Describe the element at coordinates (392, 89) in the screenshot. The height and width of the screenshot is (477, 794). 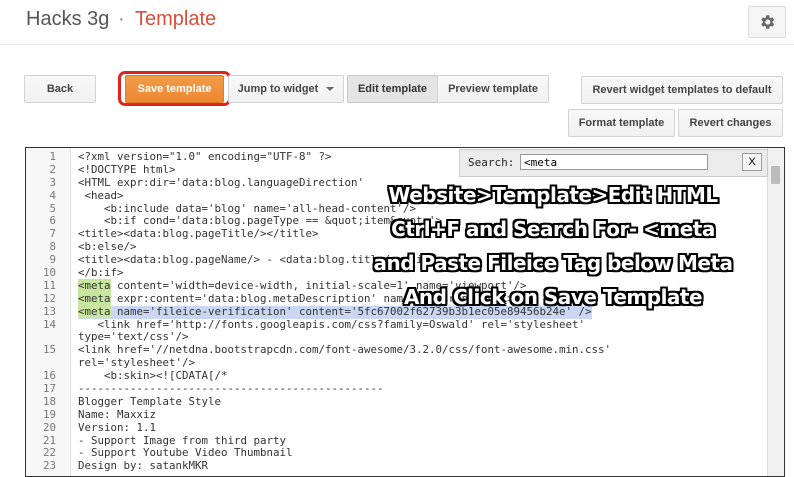
I see `edit-template-button: Edit template` at that location.